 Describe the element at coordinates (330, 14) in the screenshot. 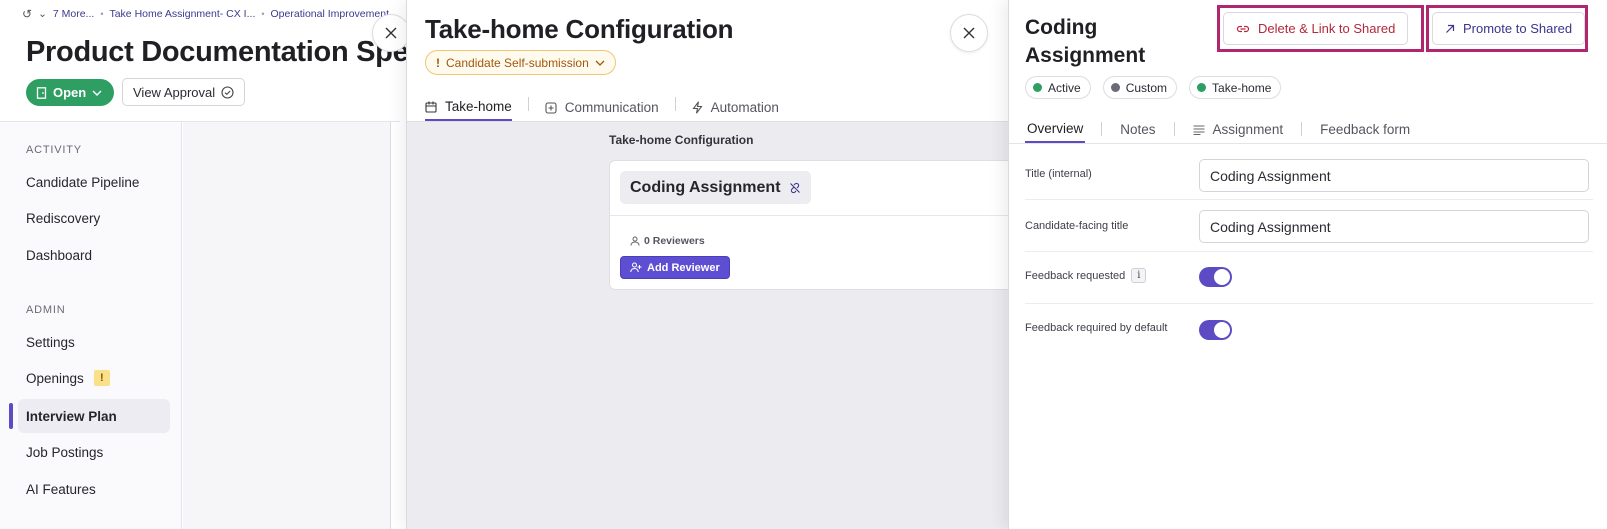

I see `breadcrumb-item: Operational Improvement` at that location.